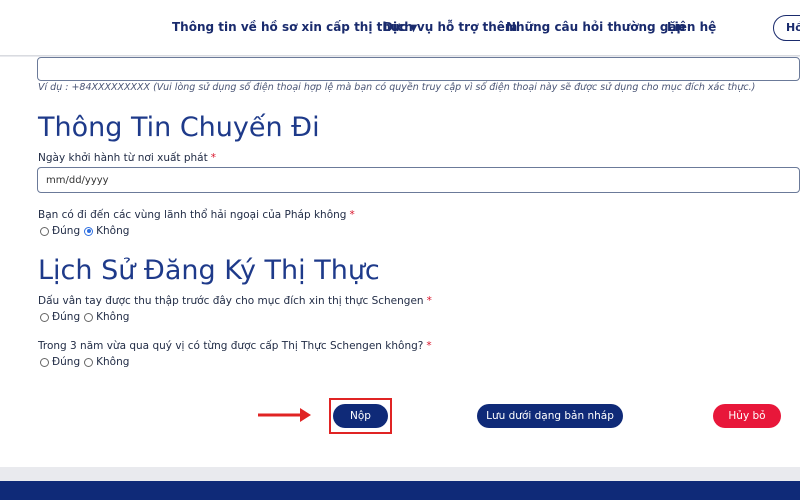 The height and width of the screenshot is (500, 800). What do you see at coordinates (284, 415) in the screenshot?
I see `annotation-arrow-icon` at bounding box center [284, 415].